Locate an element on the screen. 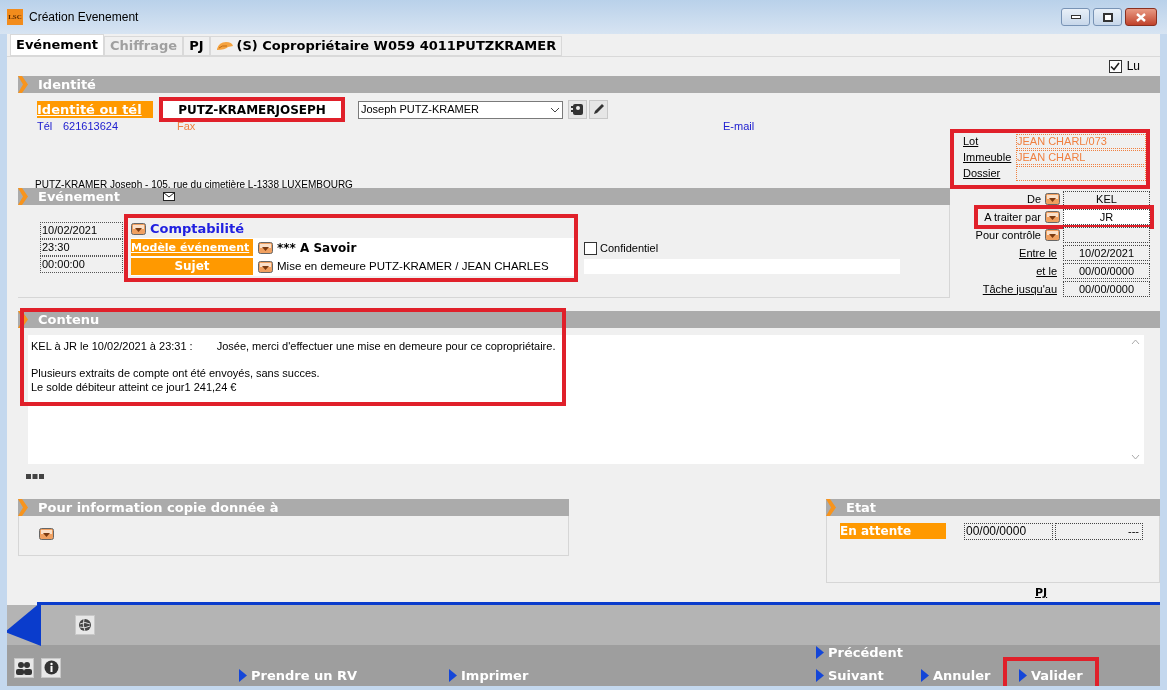 The image size is (1167, 690). contact-card-button is located at coordinates (577, 109).